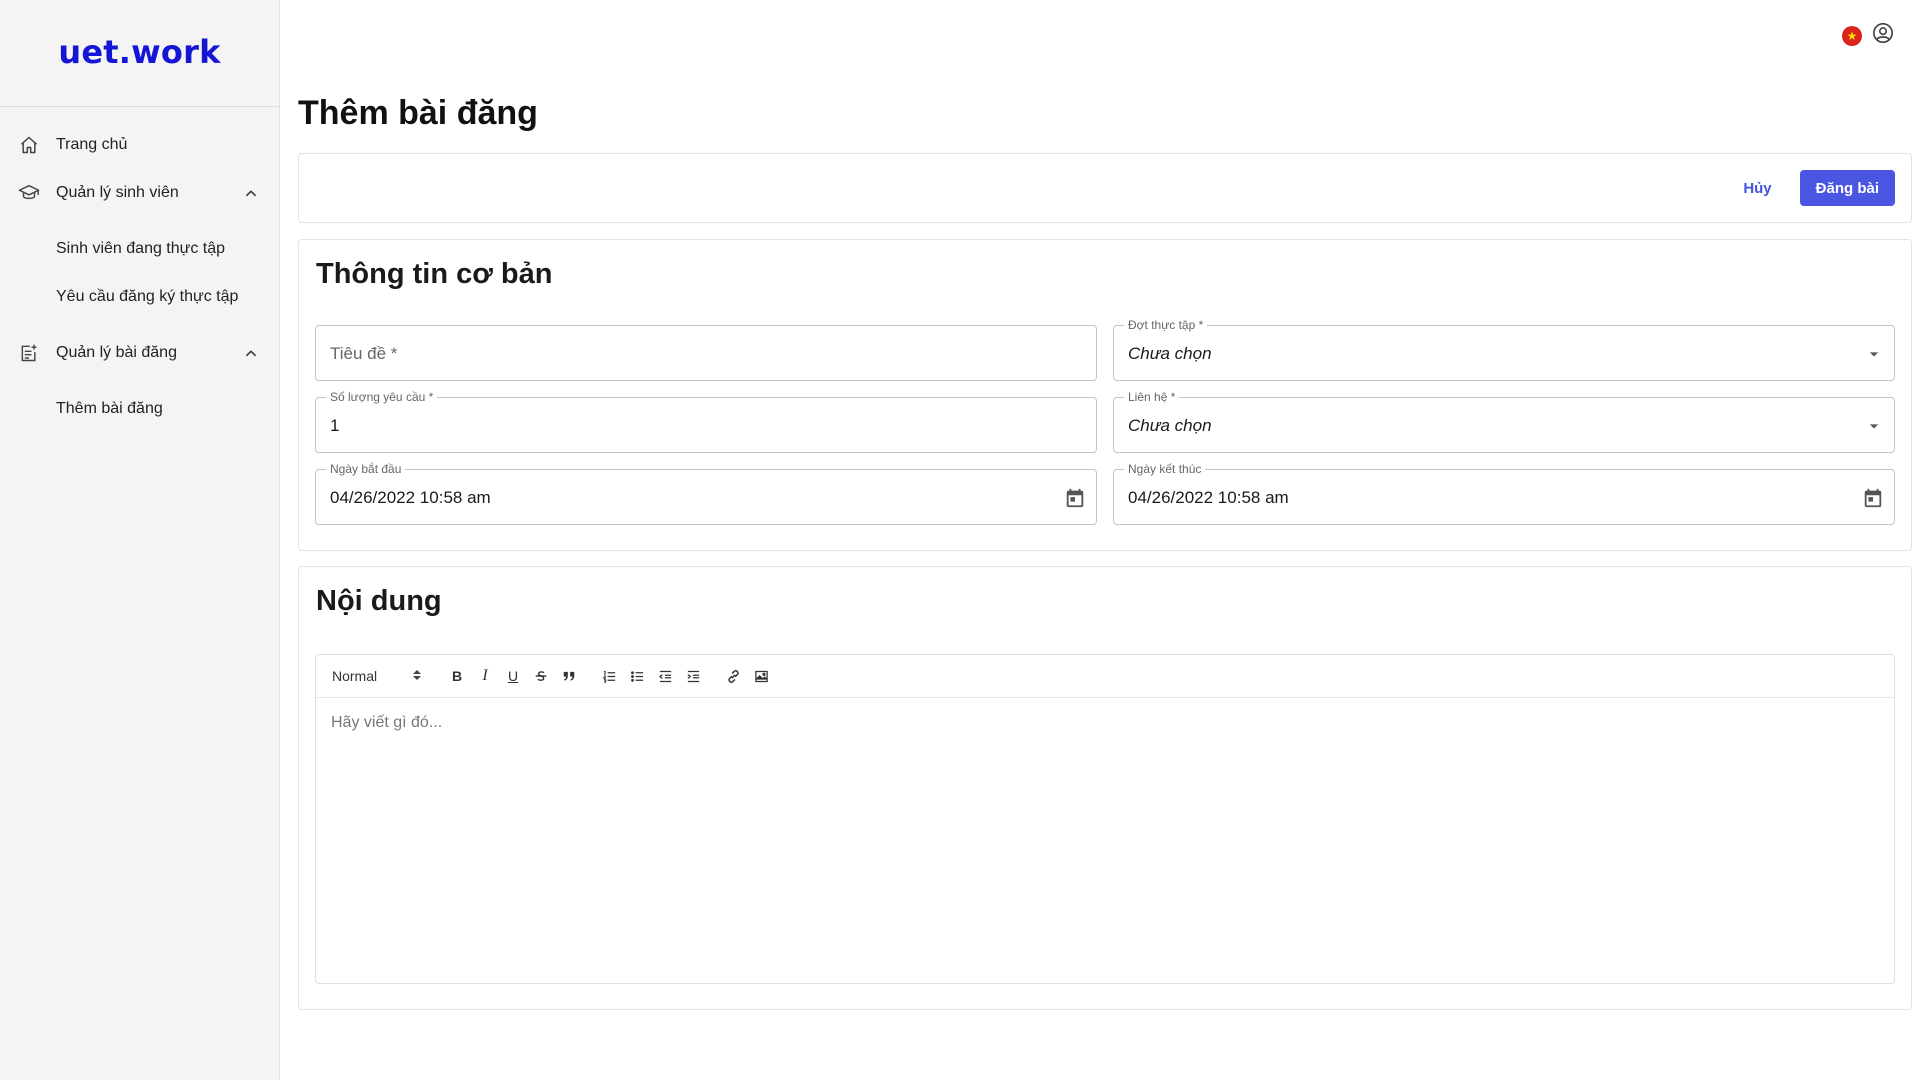 The width and height of the screenshot is (1920, 1080). What do you see at coordinates (693, 676) in the screenshot?
I see `indent-icon` at bounding box center [693, 676].